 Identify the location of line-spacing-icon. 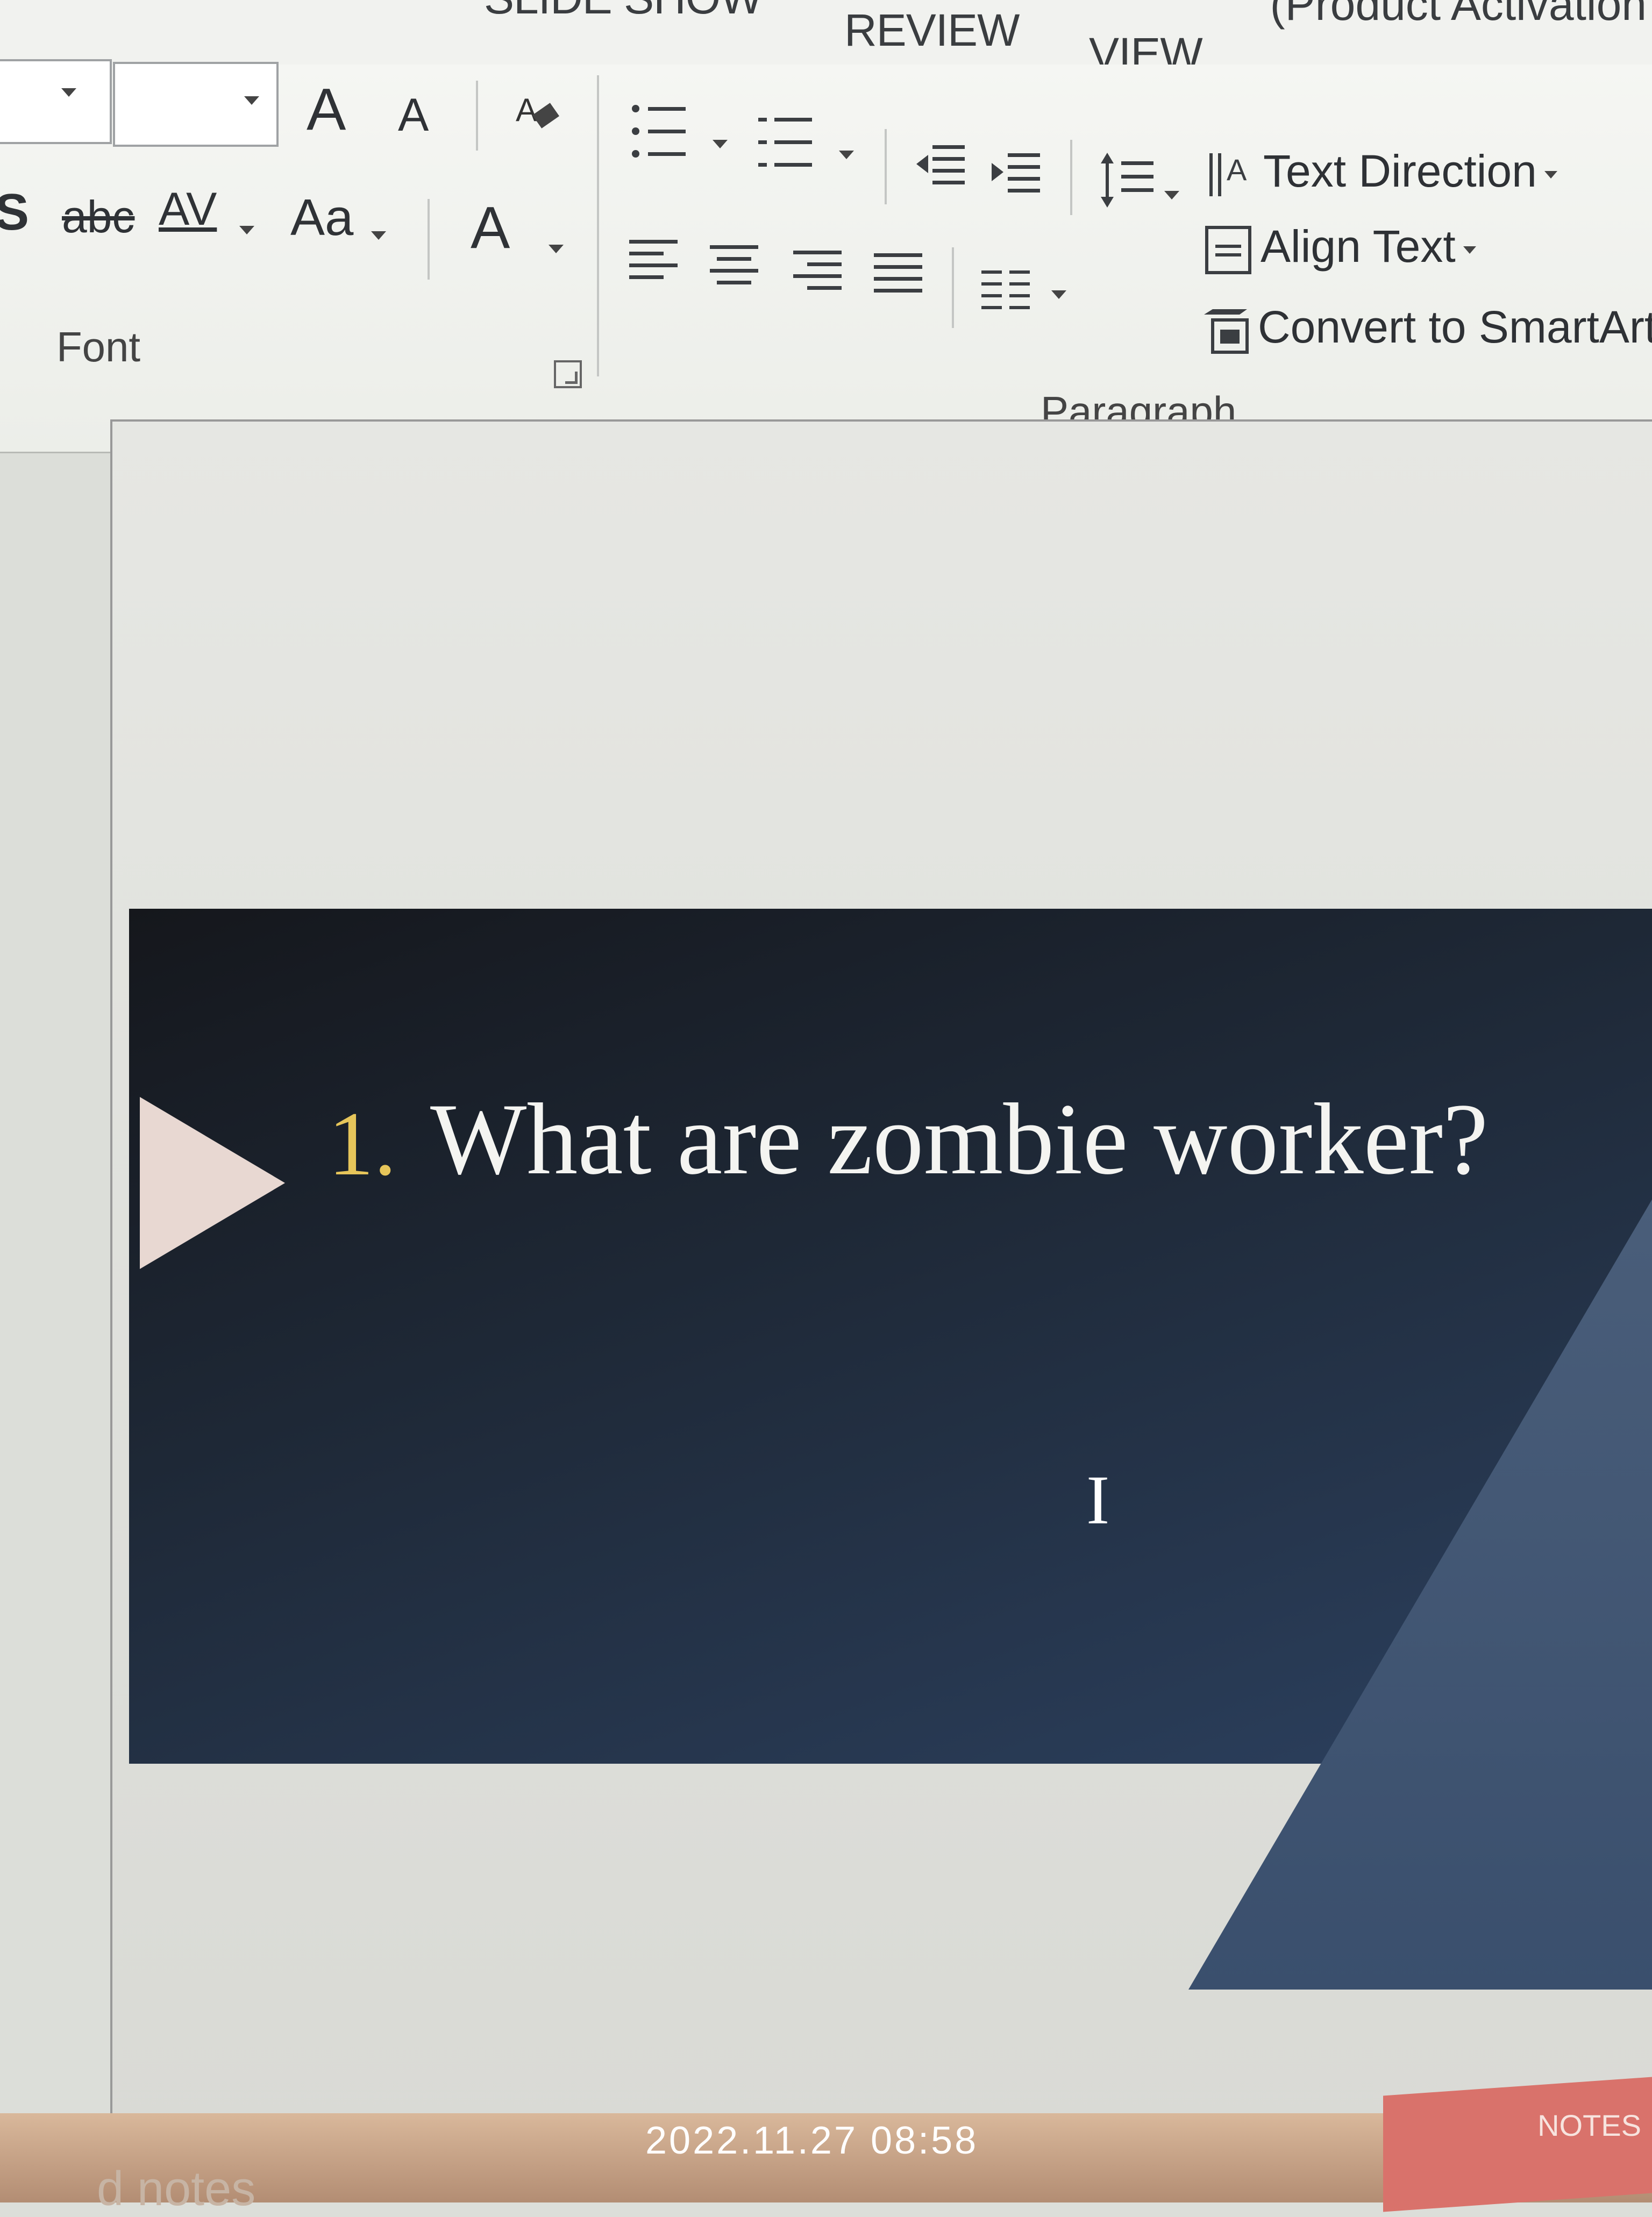
(1127, 180).